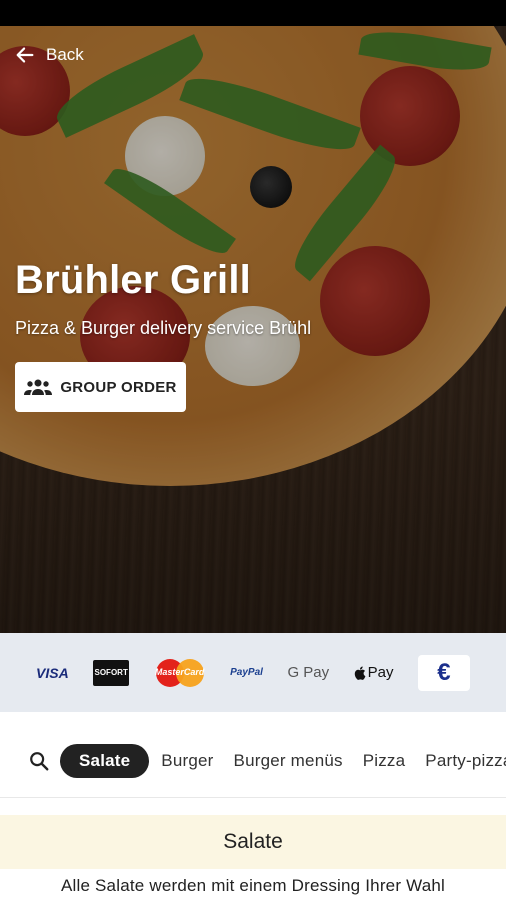 The width and height of the screenshot is (506, 900). I want to click on status-bar, so click(253, 13).